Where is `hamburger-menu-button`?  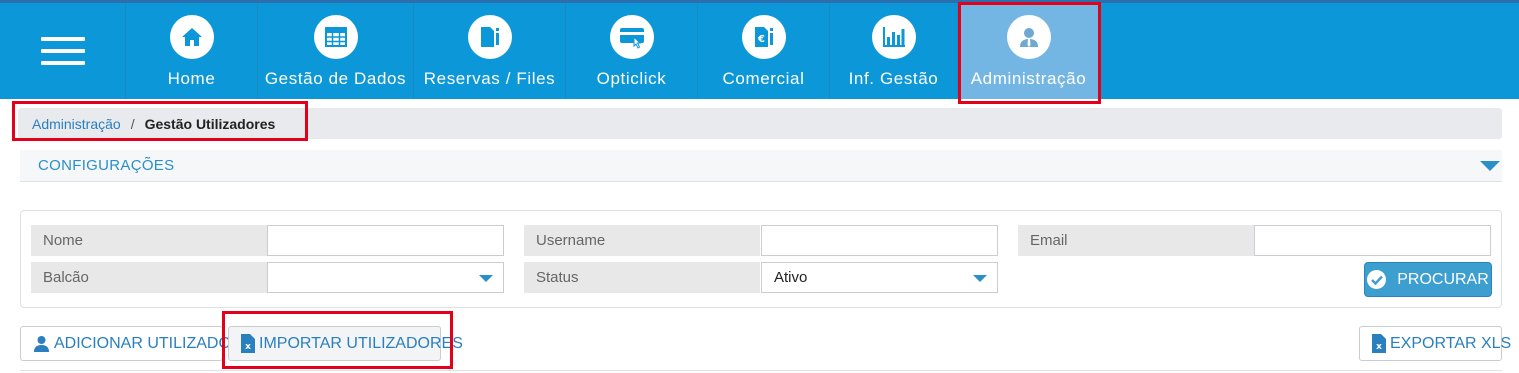
hamburger-menu-button is located at coordinates (63, 51).